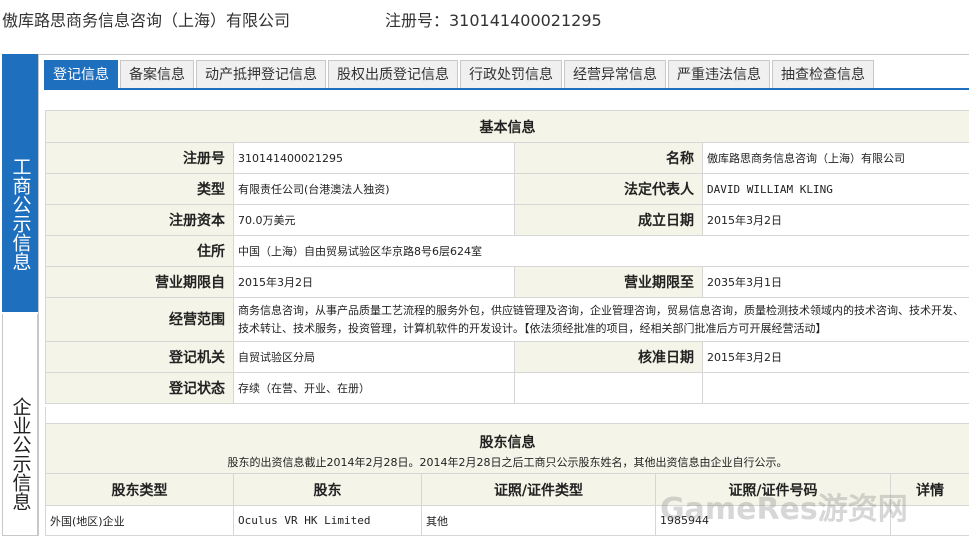 The width and height of the screenshot is (969, 536). I want to click on approved-value: 2015年3月2日, so click(835, 357).